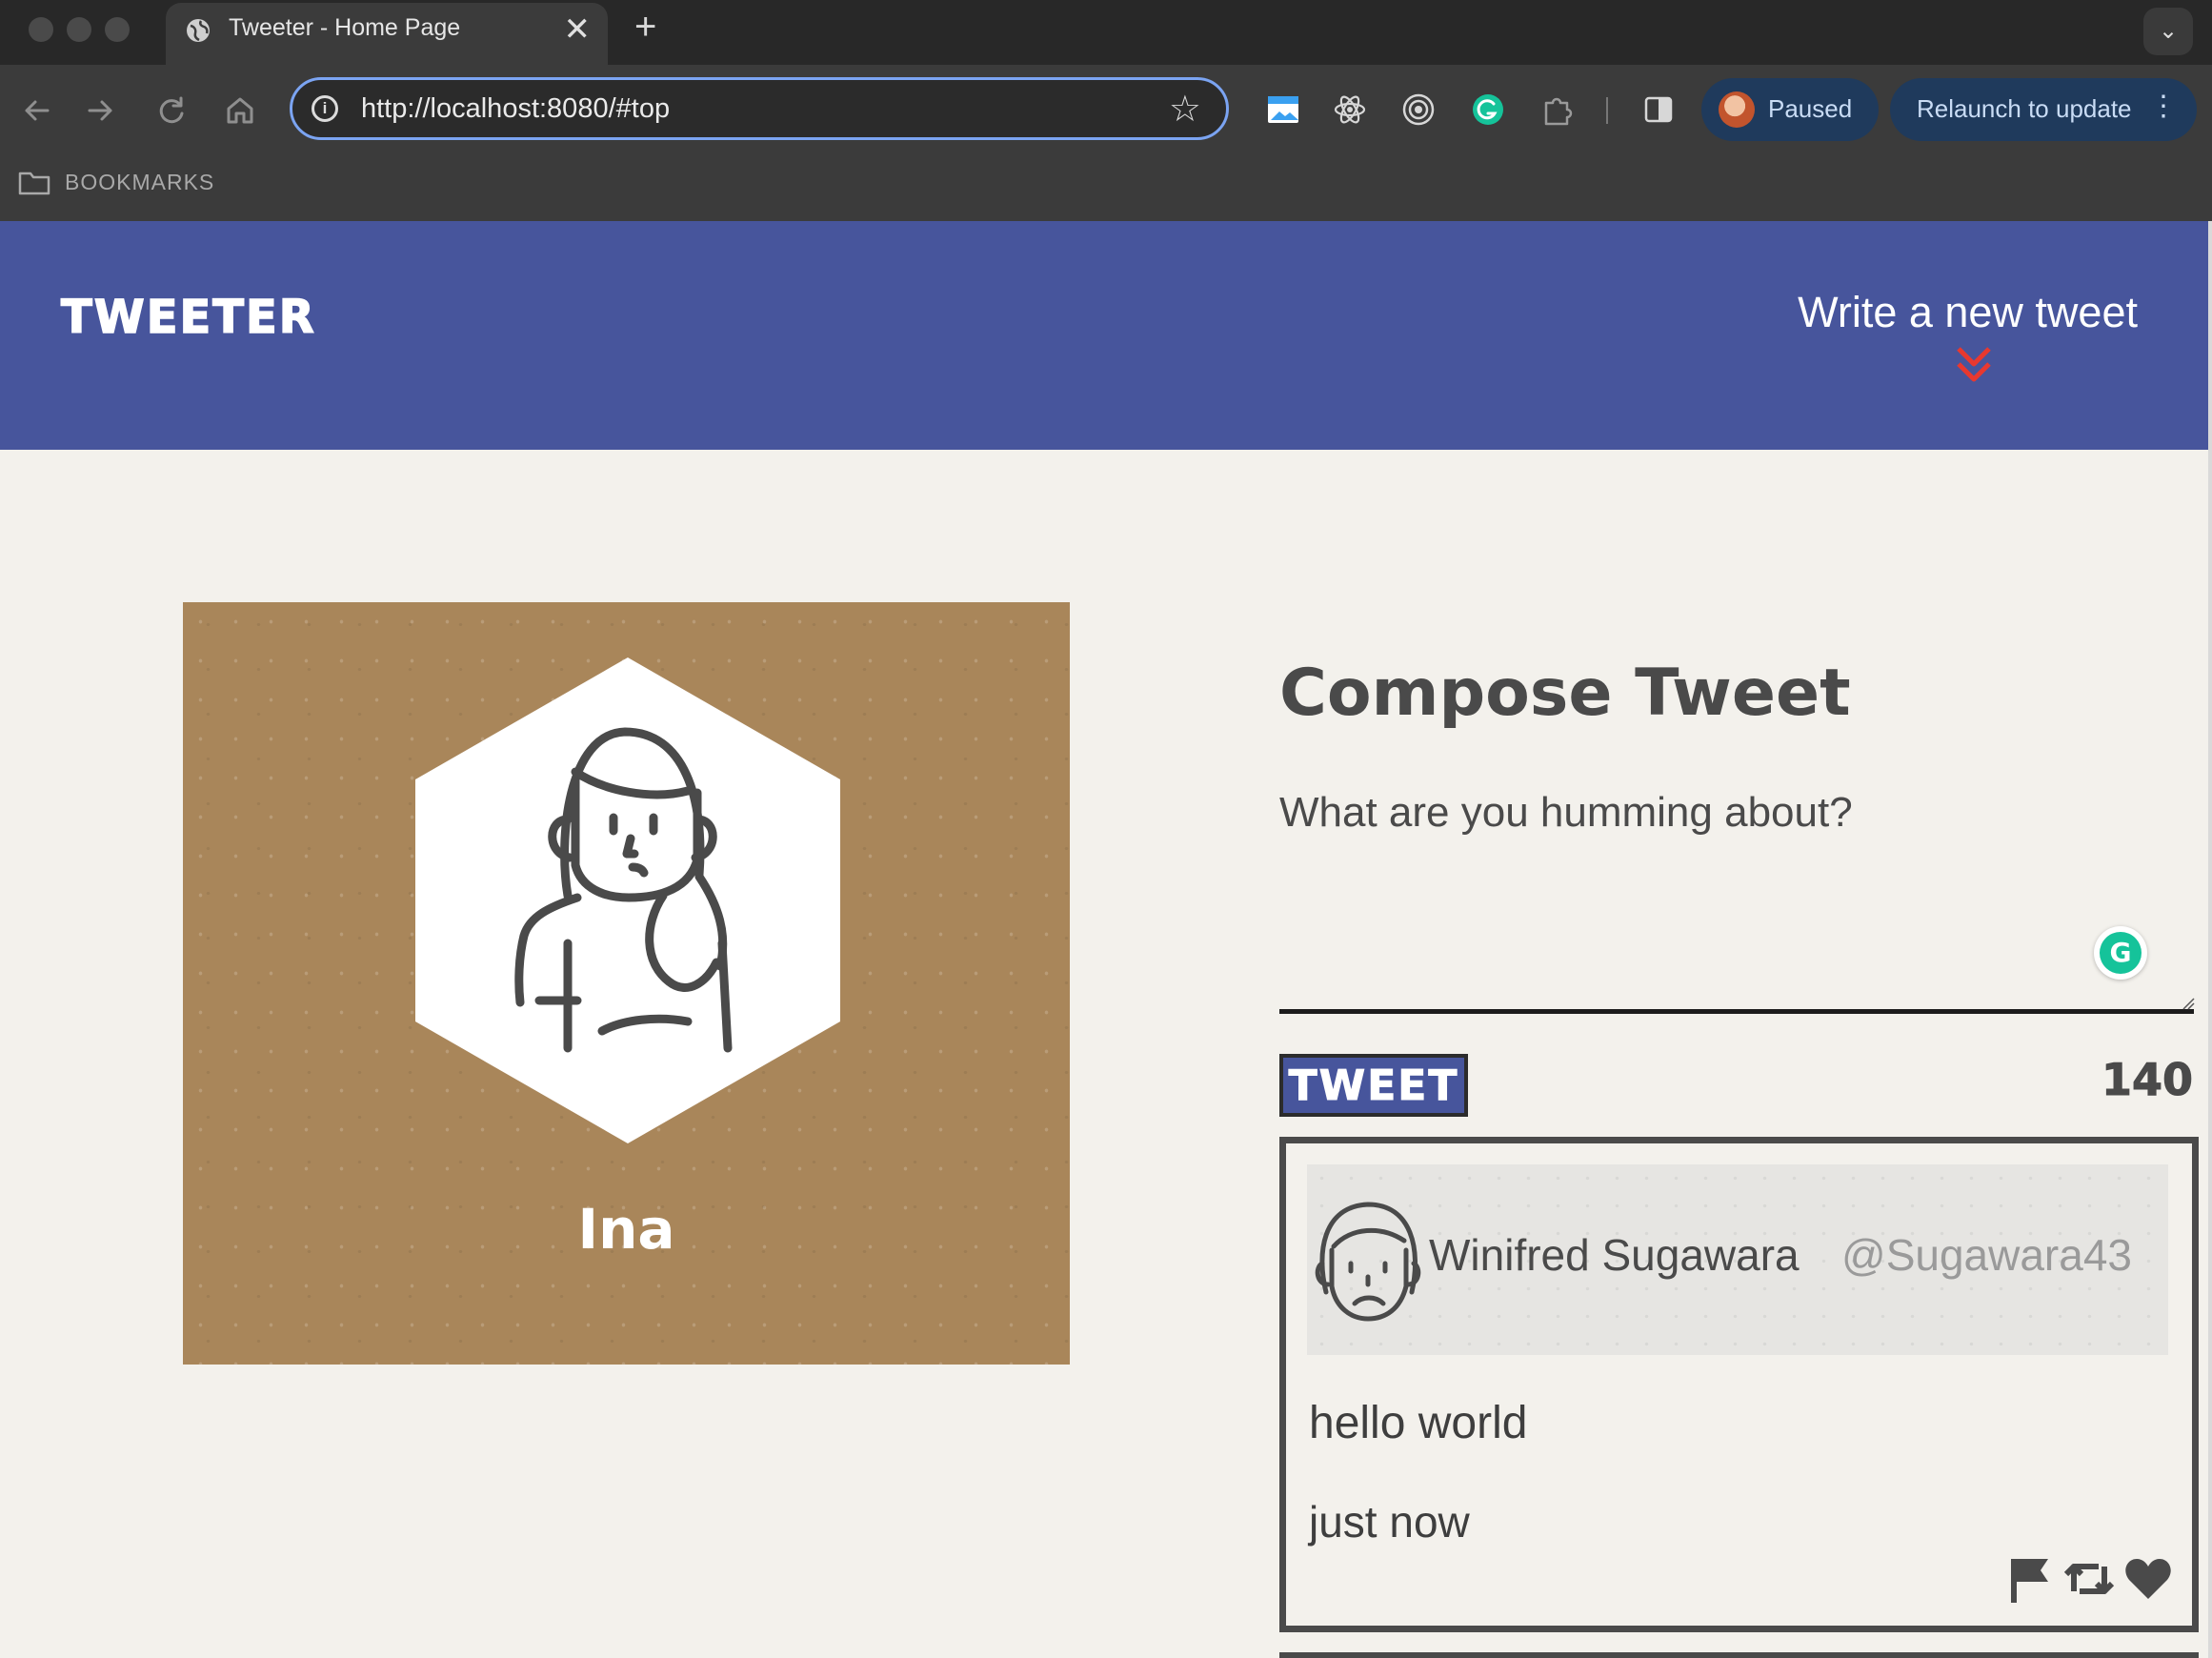 This screenshot has width=2212, height=1658. Describe the element at coordinates (627, 900) in the screenshot. I see `profile-avatar-icon` at that location.